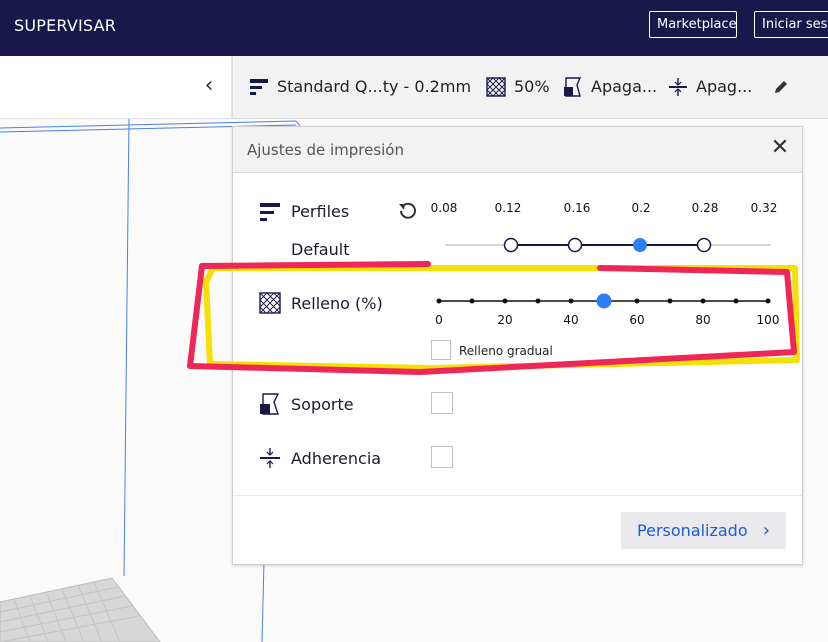 The image size is (828, 642). What do you see at coordinates (374, 86) in the screenshot?
I see `summary-profile-text: Standard Q...ty - 0.2mm` at bounding box center [374, 86].